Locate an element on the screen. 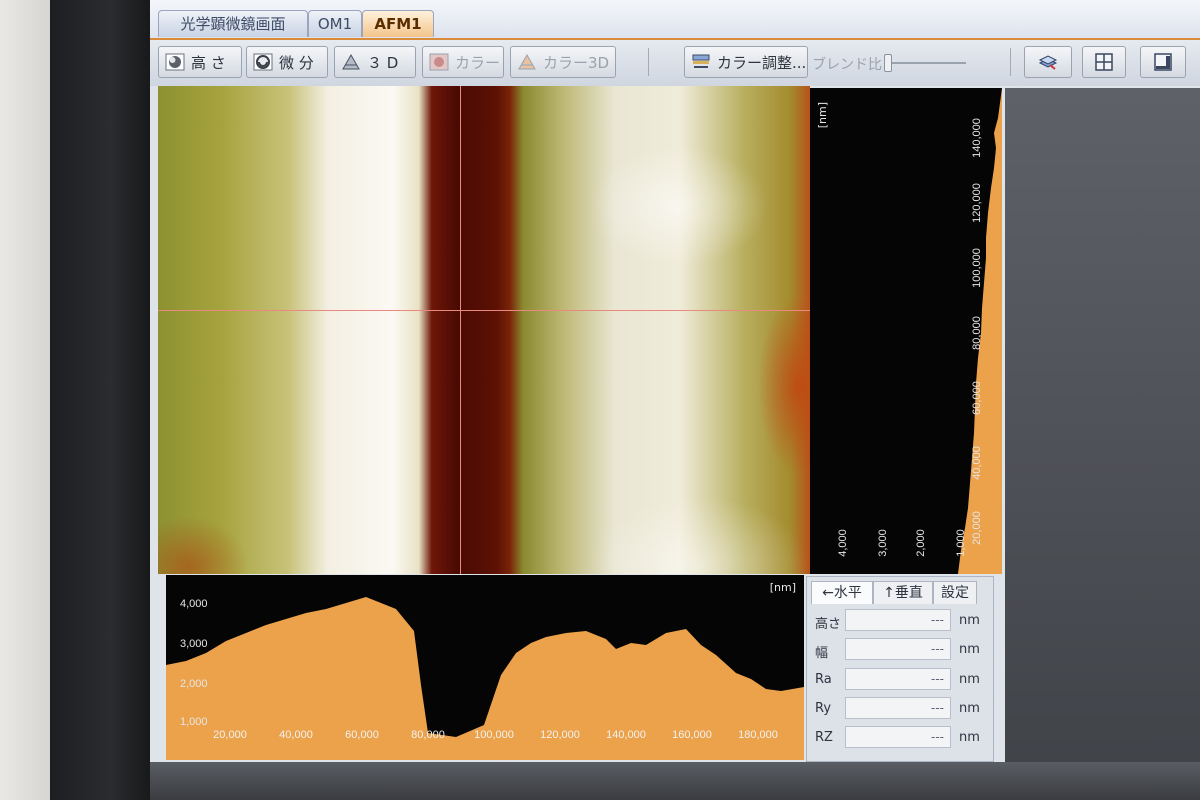  height-measure-field: --- is located at coordinates (898, 620).